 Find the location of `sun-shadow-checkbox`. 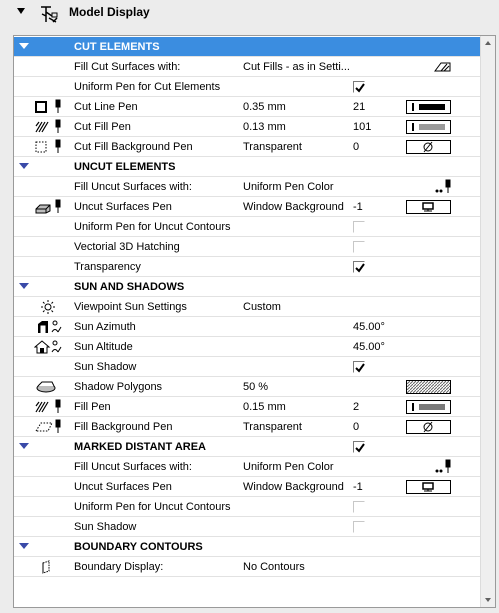

sun-shadow-checkbox is located at coordinates (359, 367).